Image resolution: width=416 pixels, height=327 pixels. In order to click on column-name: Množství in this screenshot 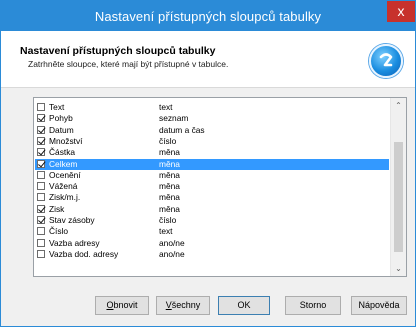, I will do `click(66, 140)`.